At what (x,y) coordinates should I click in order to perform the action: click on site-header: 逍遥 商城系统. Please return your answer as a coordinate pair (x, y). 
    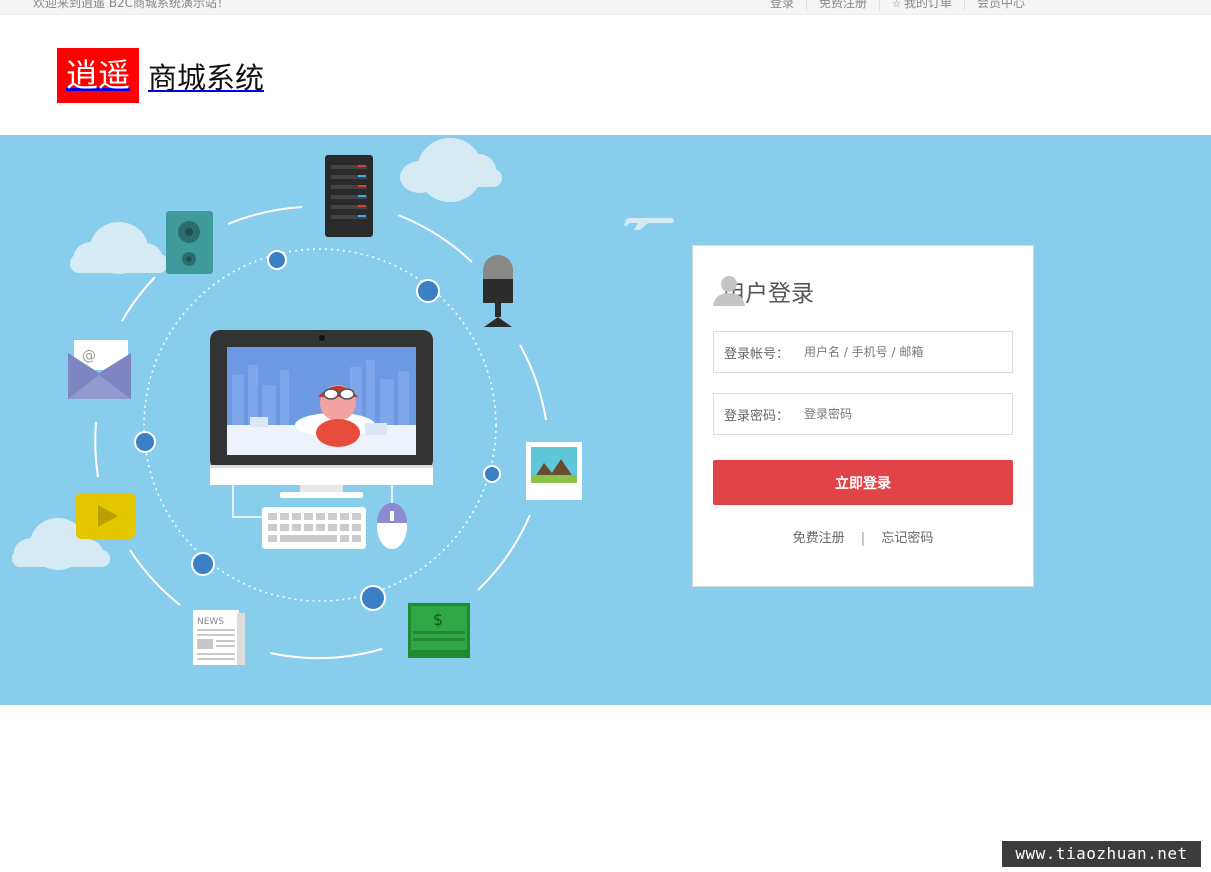
    Looking at the image, I should click on (605, 75).